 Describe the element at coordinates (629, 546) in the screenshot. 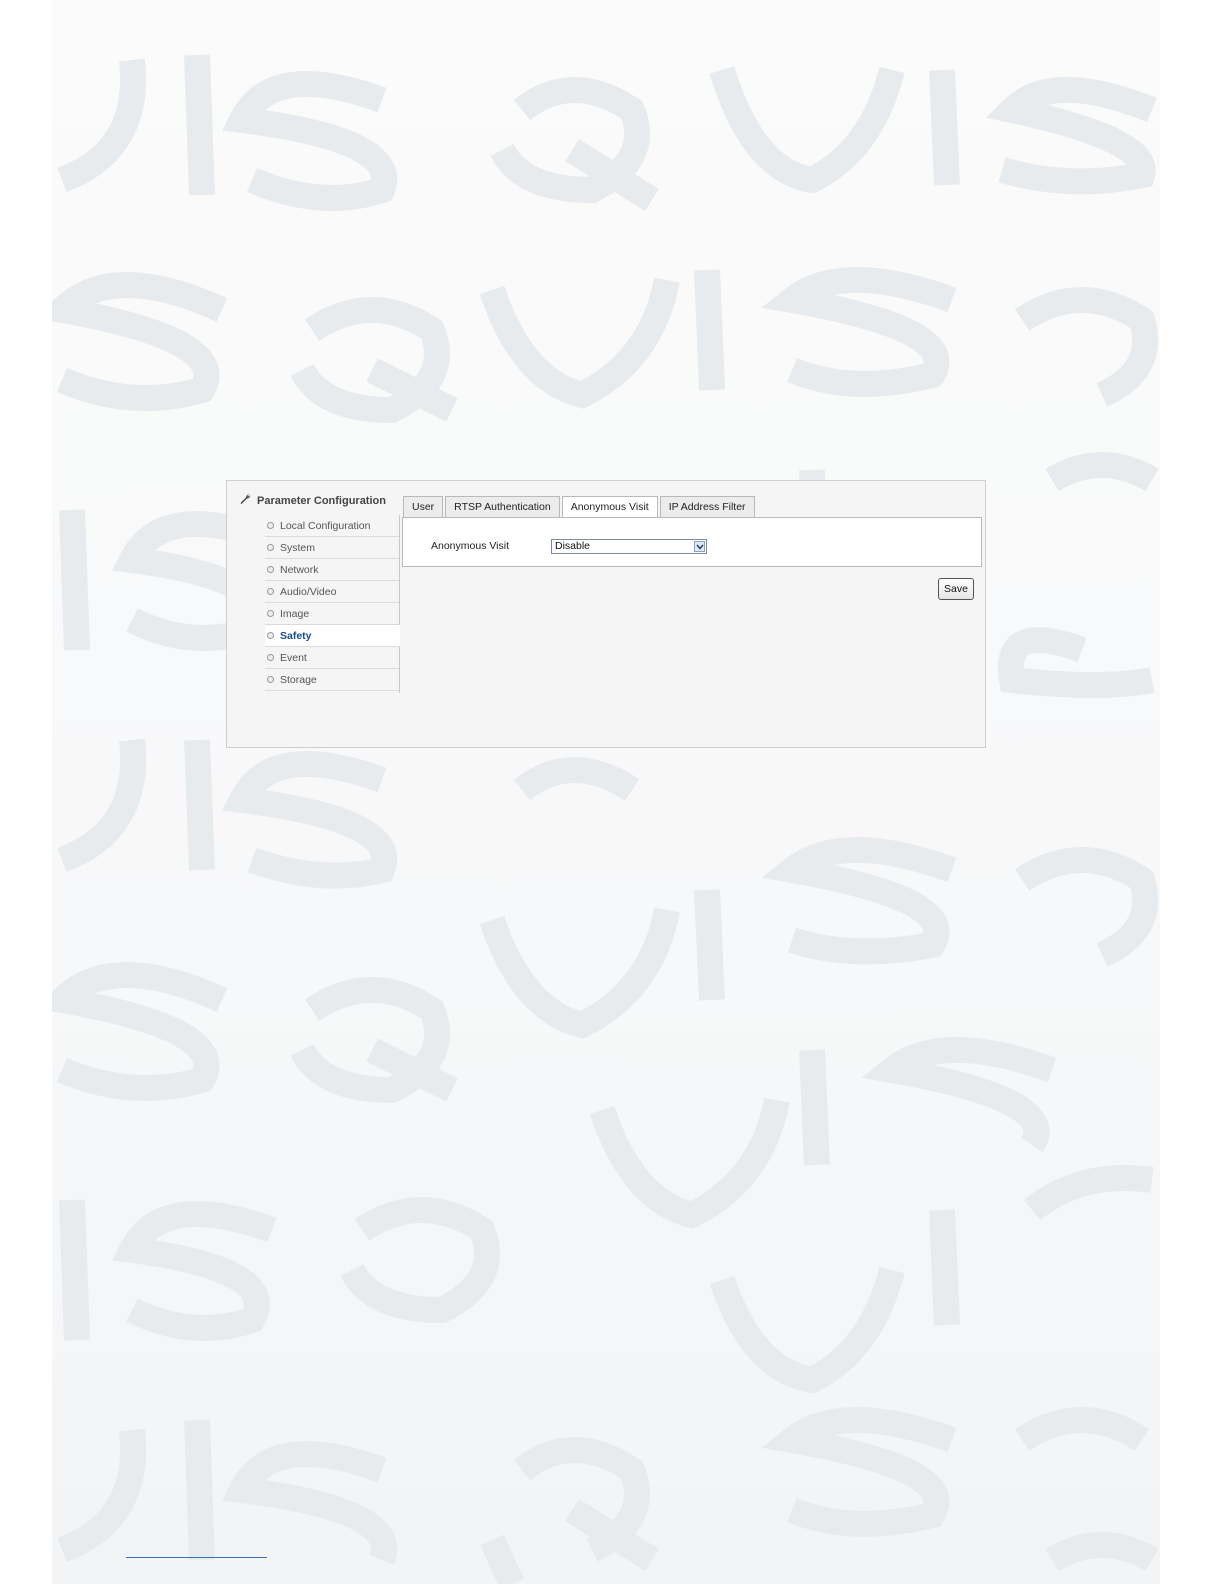

I see `anonymous-visit-select: Disable` at that location.